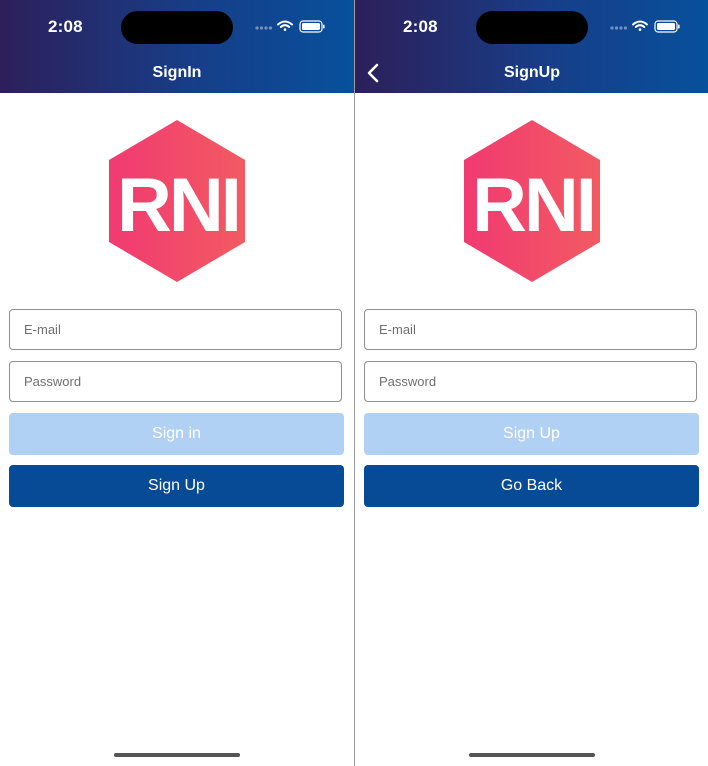 This screenshot has height=766, width=708. Describe the element at coordinates (176, 486) in the screenshot. I see `sign-up-button: Sign Up` at that location.